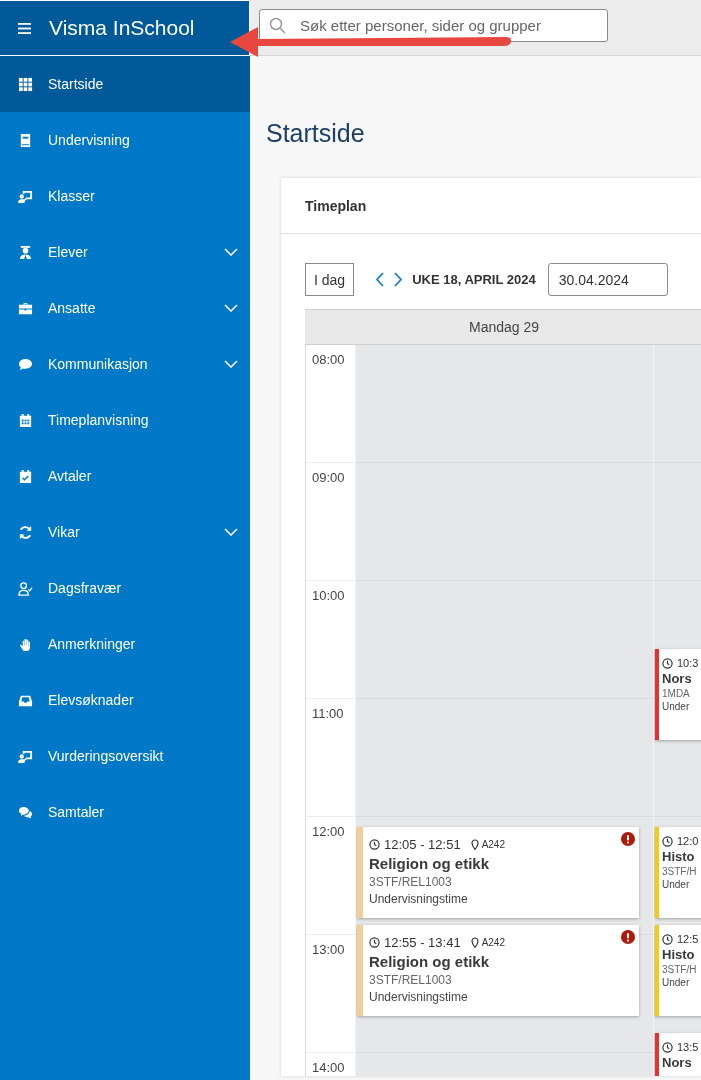 The image size is (701, 1080). What do you see at coordinates (330, 279) in the screenshot?
I see `today-button: I dag` at bounding box center [330, 279].